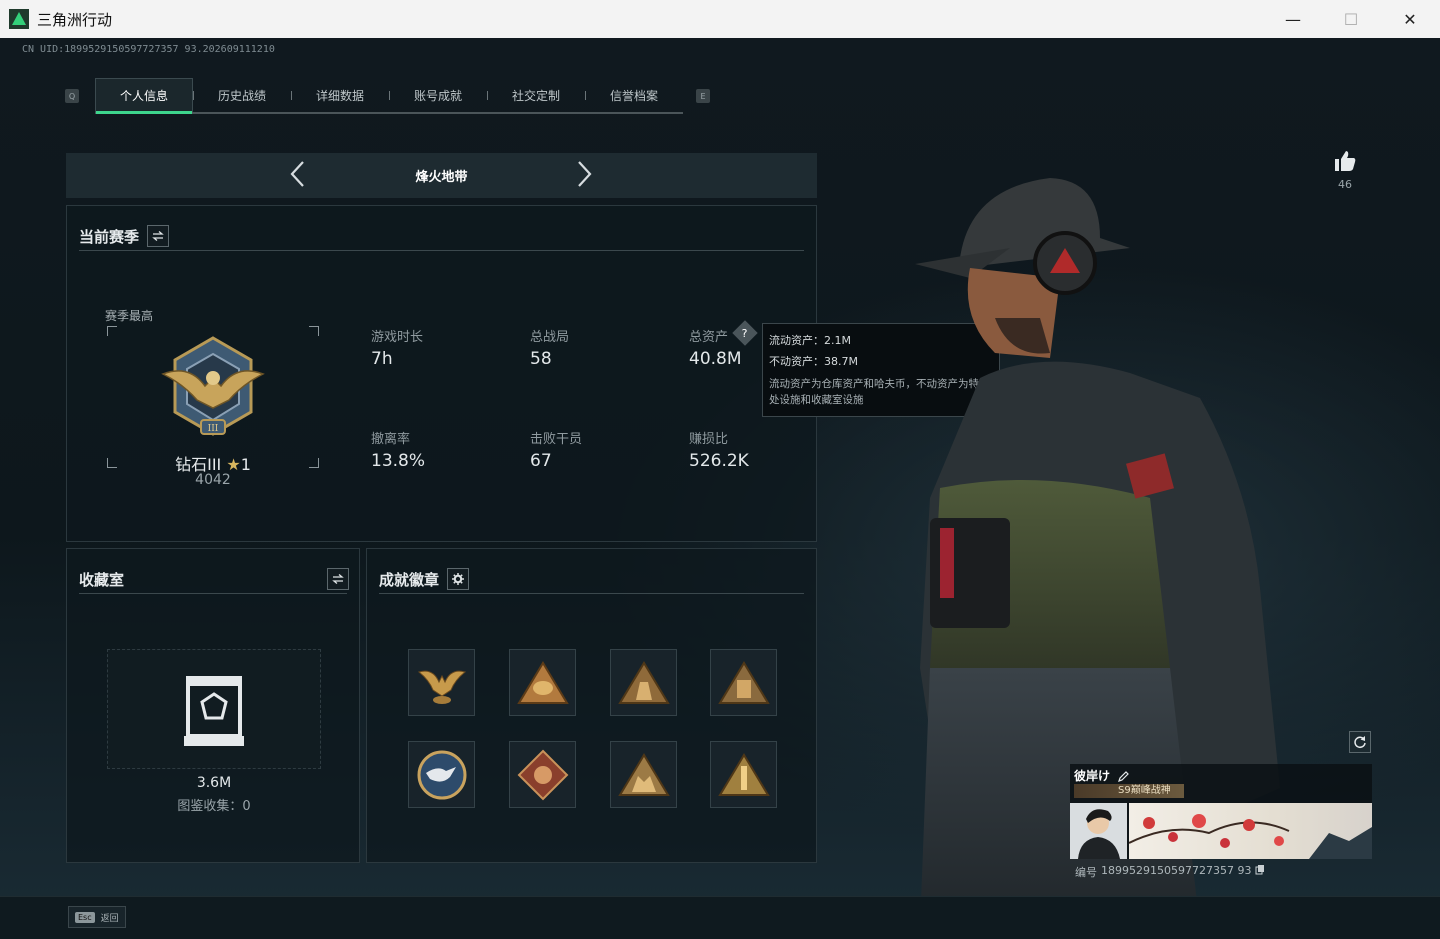  I want to click on player-id-line: 编号 1899529150597727357 93, so click(1170, 872).